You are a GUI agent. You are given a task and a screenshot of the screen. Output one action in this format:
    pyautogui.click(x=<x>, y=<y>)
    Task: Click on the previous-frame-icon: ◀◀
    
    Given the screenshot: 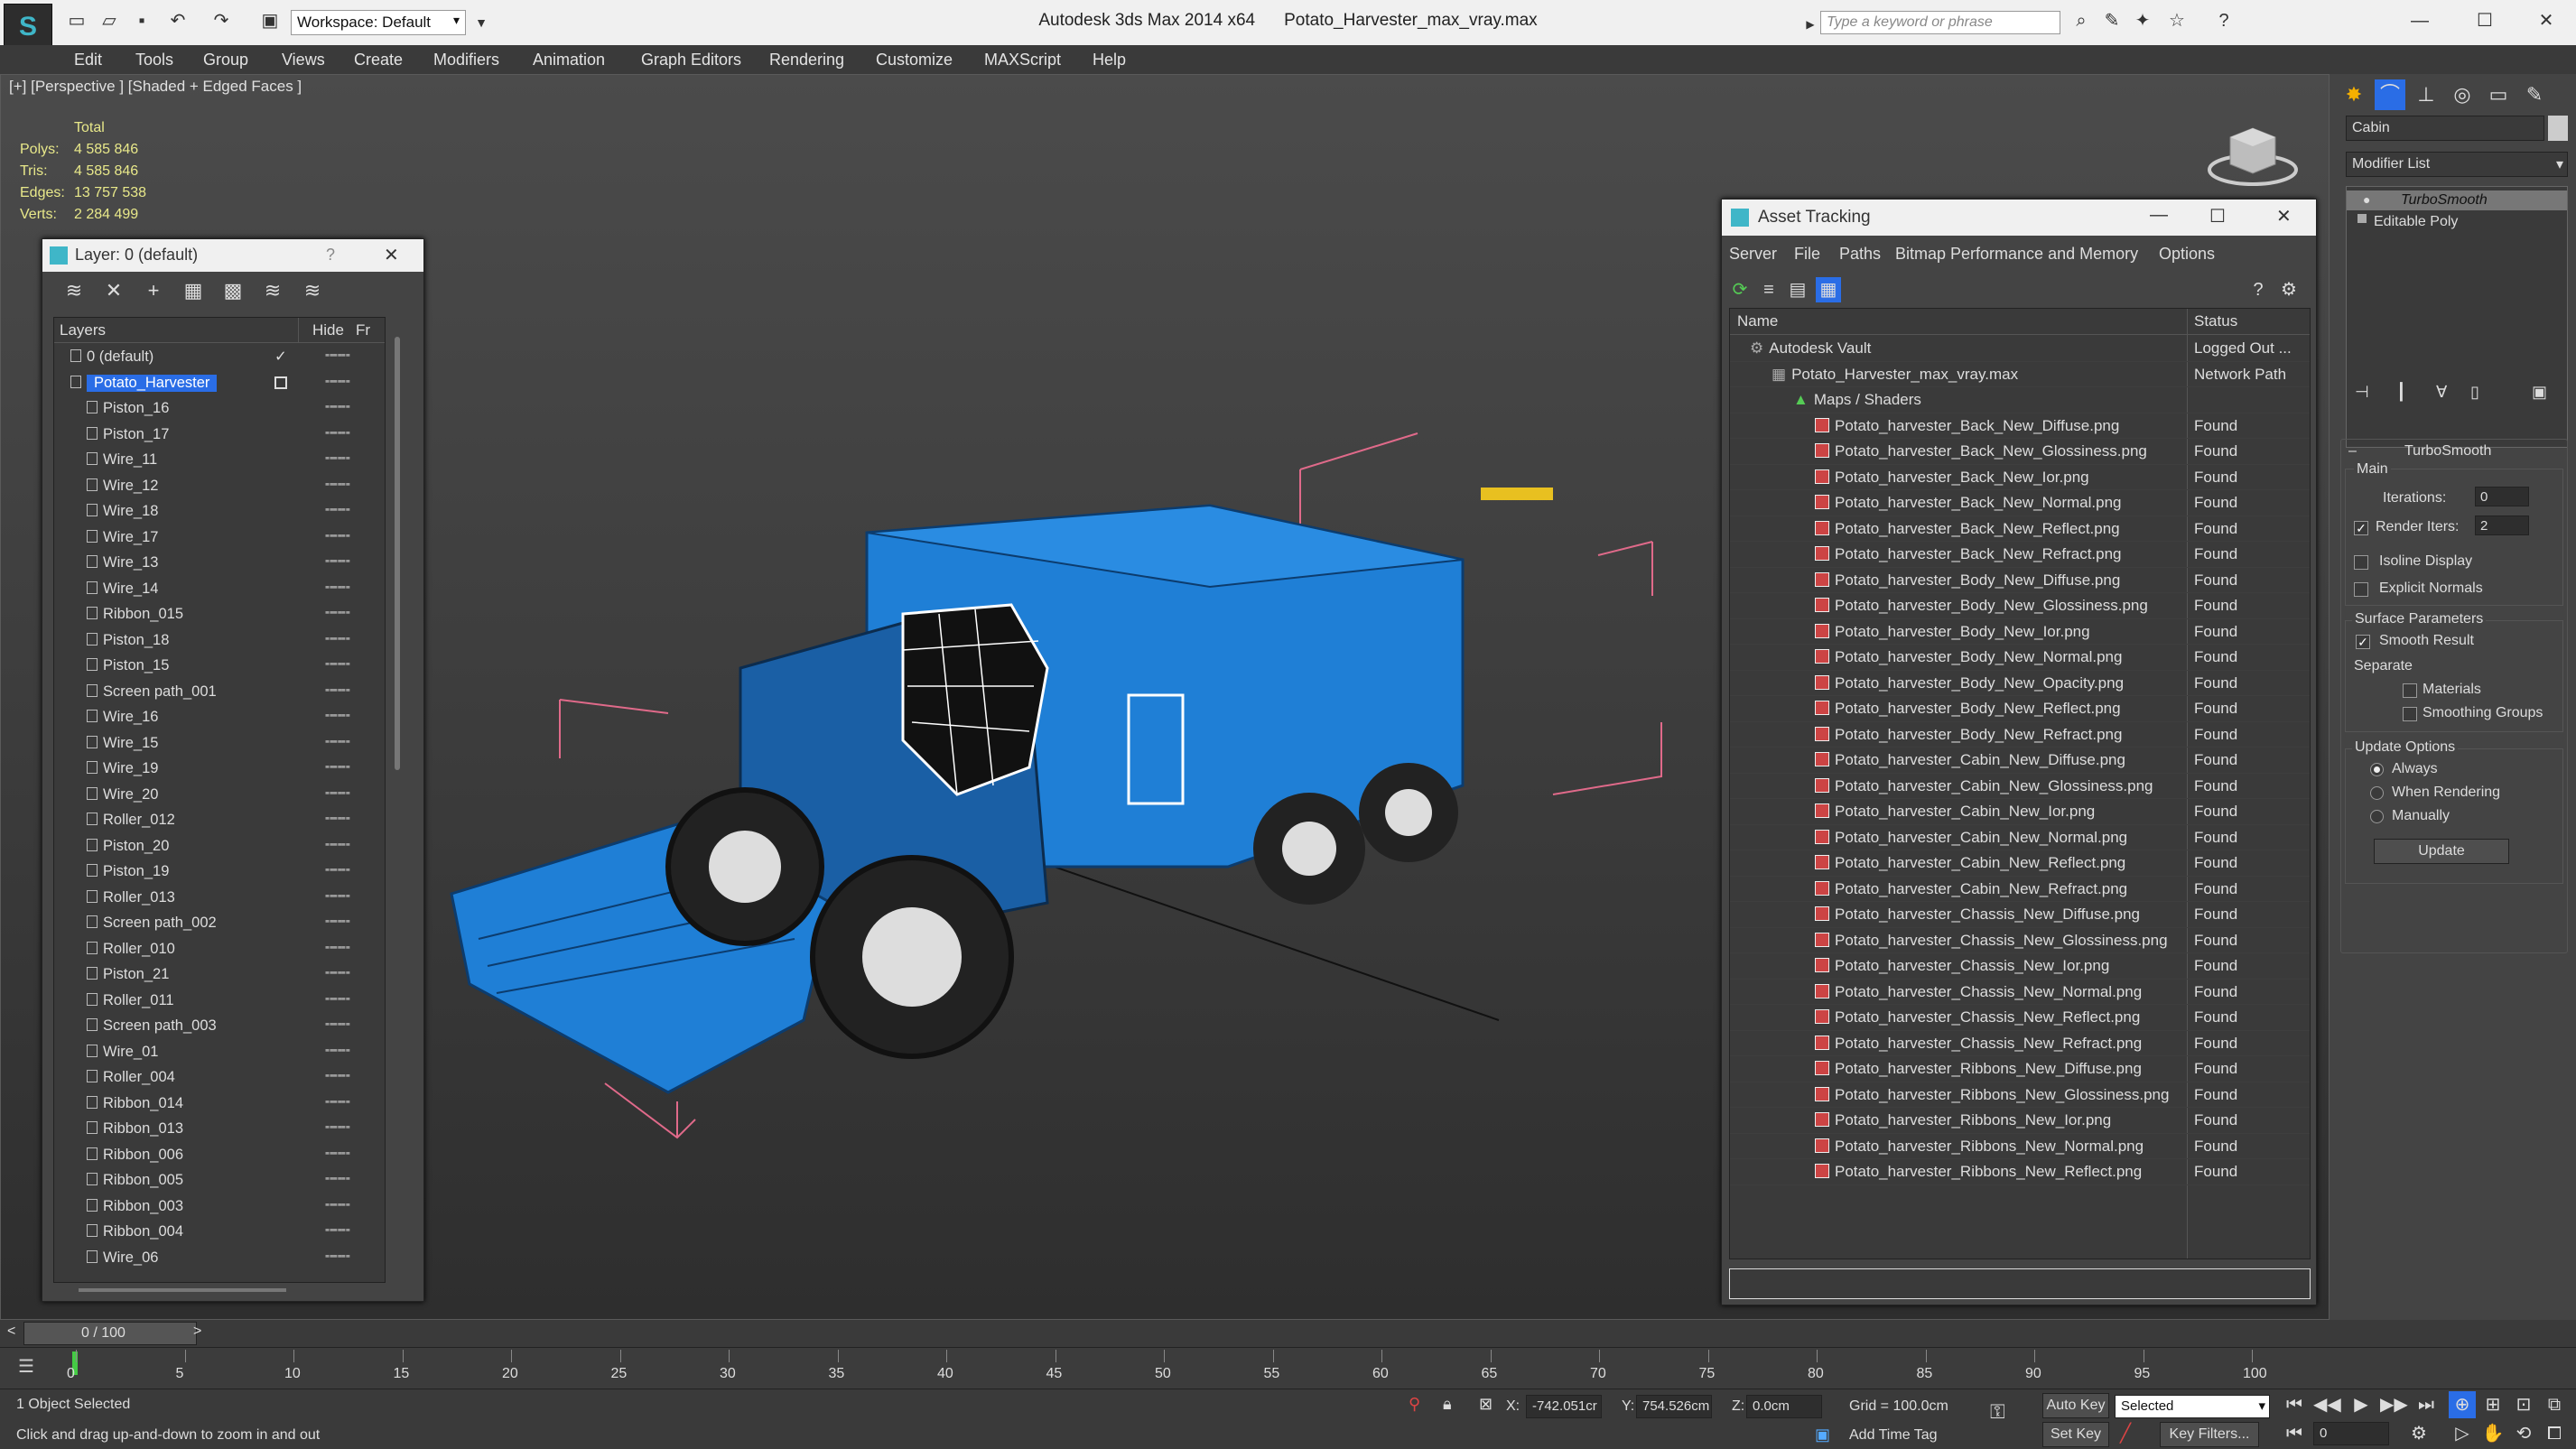 What is the action you would take?
    pyautogui.click(x=2327, y=1404)
    